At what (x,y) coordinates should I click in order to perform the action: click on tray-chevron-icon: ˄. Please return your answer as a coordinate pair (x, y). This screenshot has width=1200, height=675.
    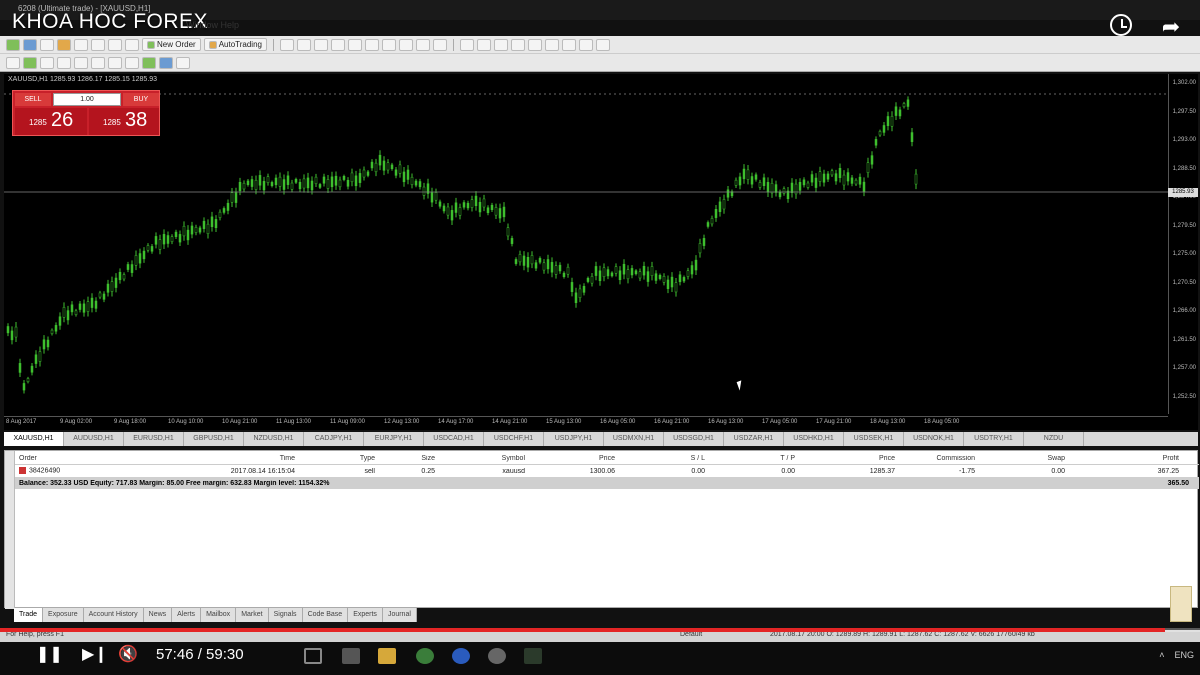
    Looking at the image, I should click on (1161, 655).